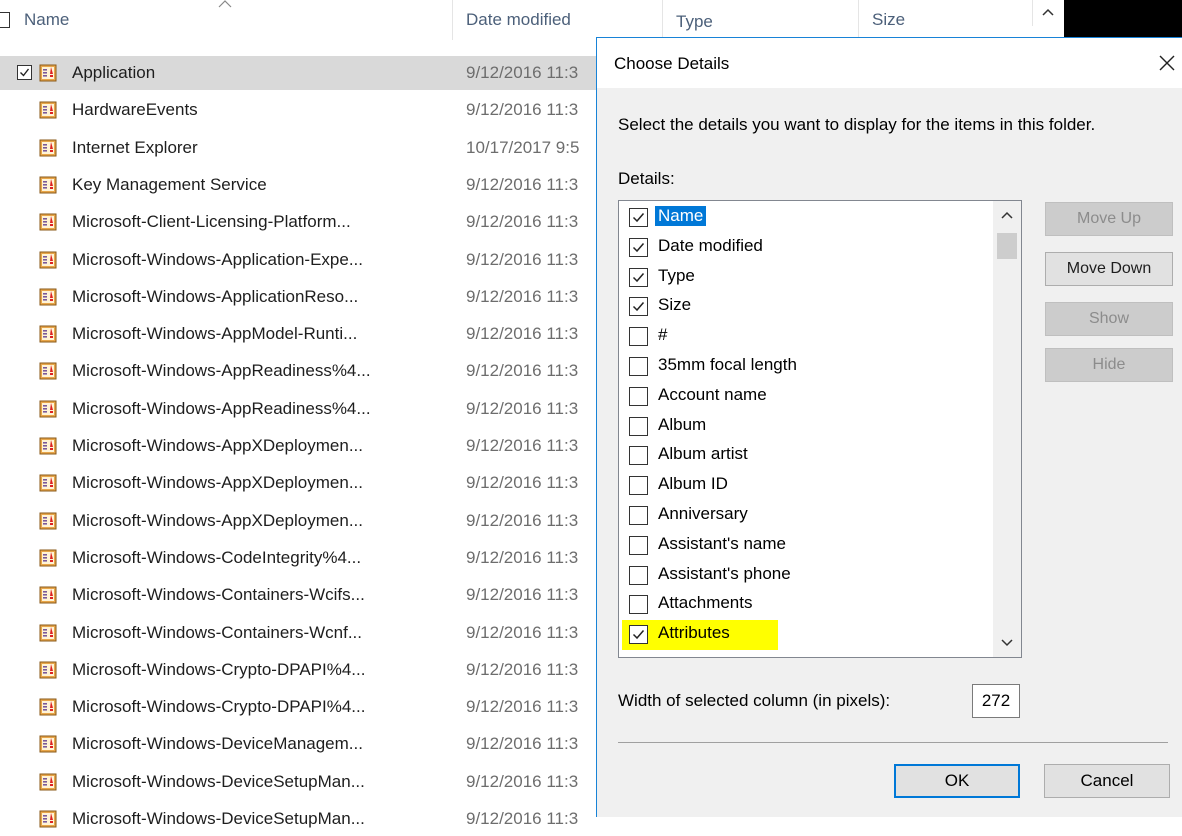 This screenshot has width=1182, height=836. Describe the element at coordinates (889, 63) in the screenshot. I see `dialog-titlebar: Choose Details` at that location.